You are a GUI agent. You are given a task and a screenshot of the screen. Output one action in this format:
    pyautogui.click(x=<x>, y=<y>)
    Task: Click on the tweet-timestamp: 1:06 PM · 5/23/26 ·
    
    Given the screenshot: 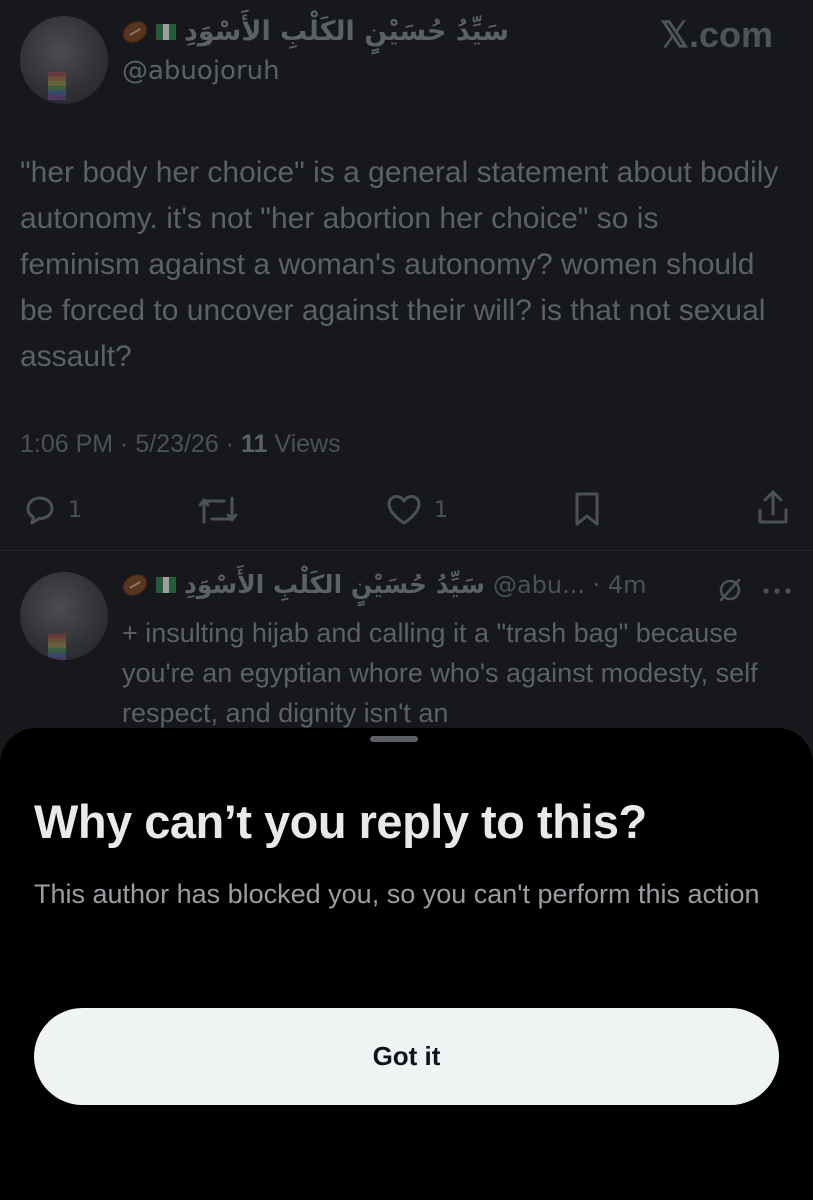 What is the action you would take?
    pyautogui.click(x=130, y=444)
    